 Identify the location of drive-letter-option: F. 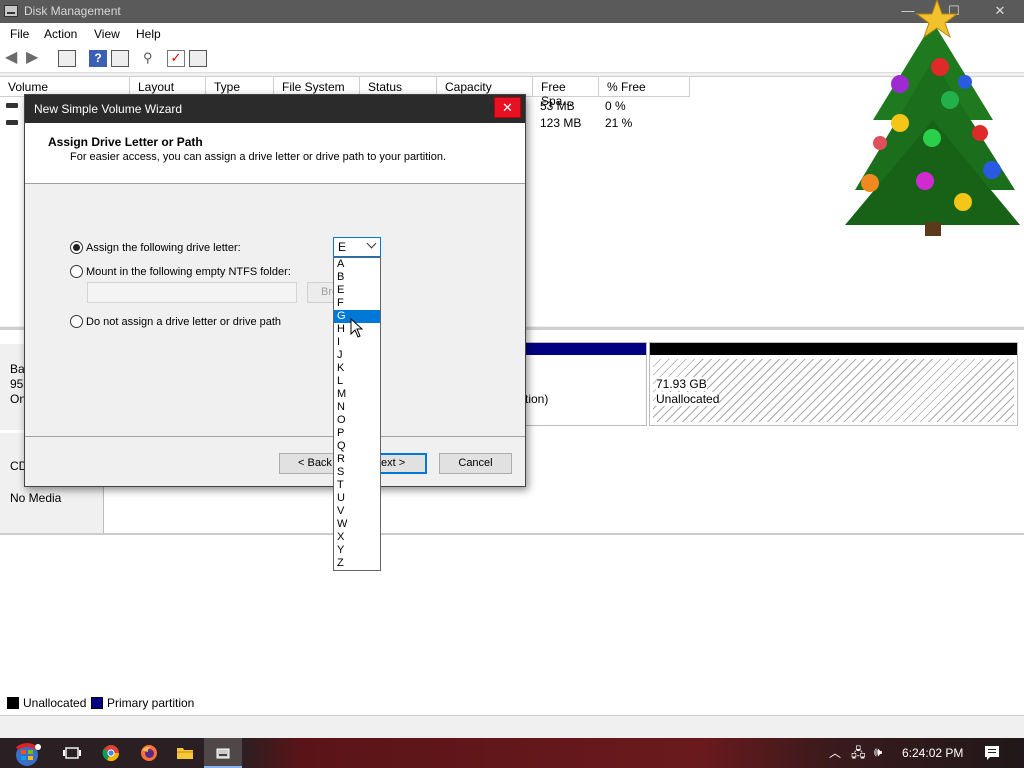
(357, 303).